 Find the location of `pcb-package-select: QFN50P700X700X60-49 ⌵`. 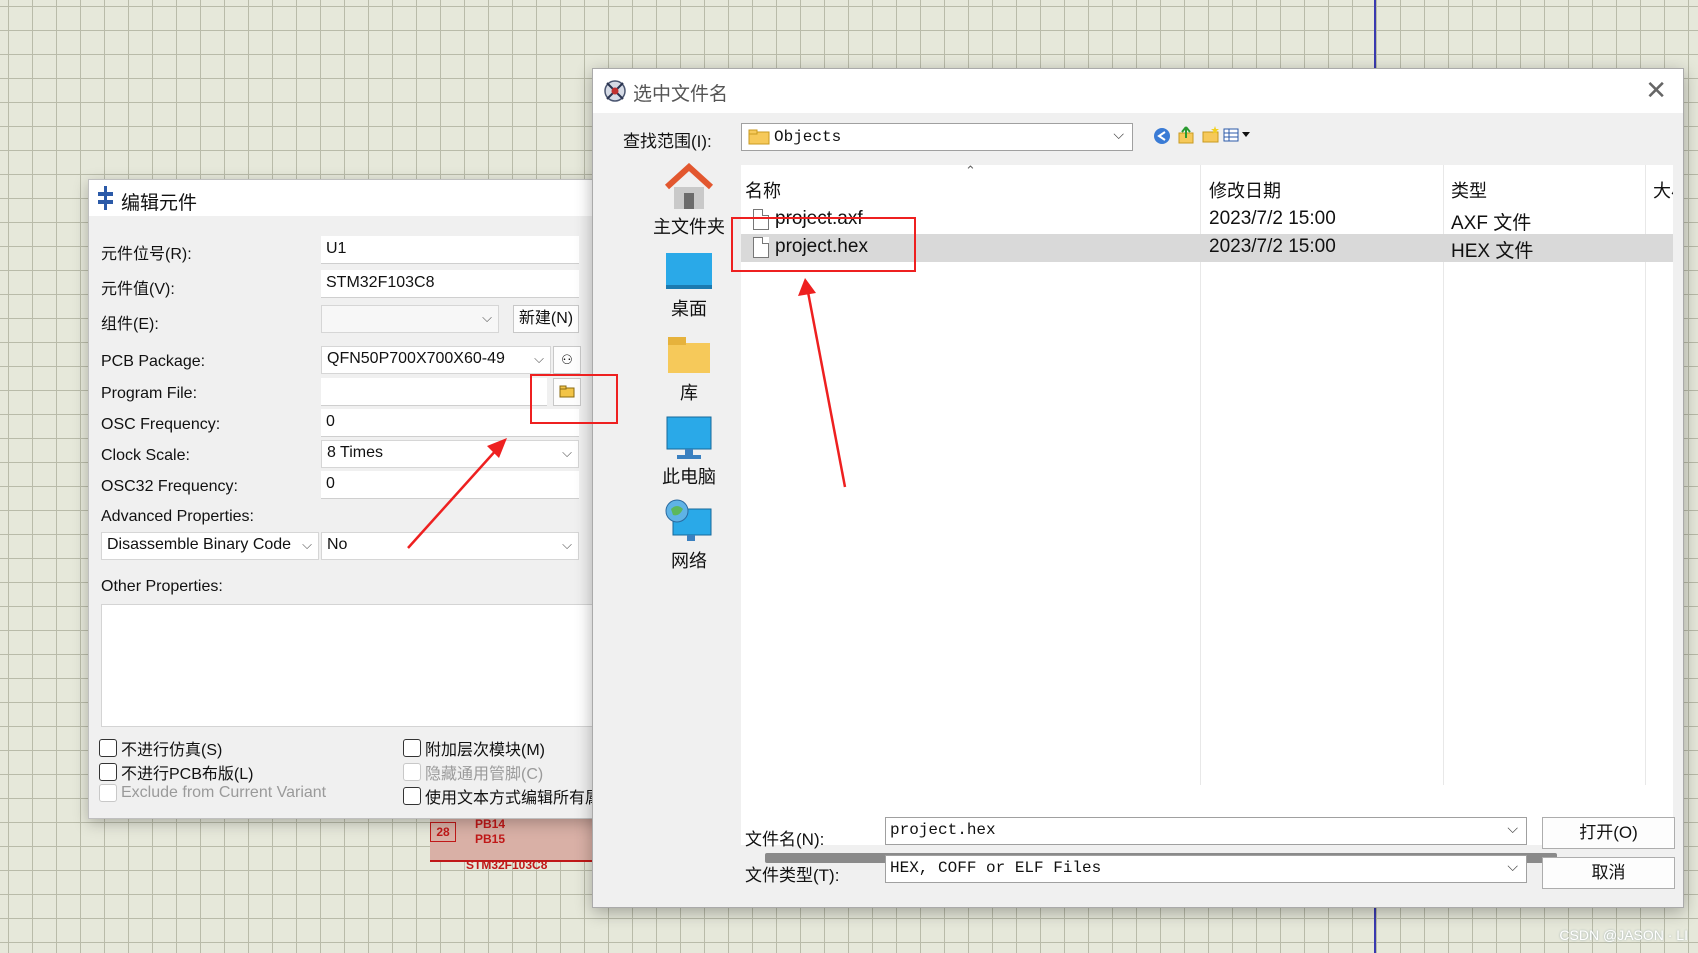

pcb-package-select: QFN50P700X700X60-49 ⌵ is located at coordinates (436, 360).